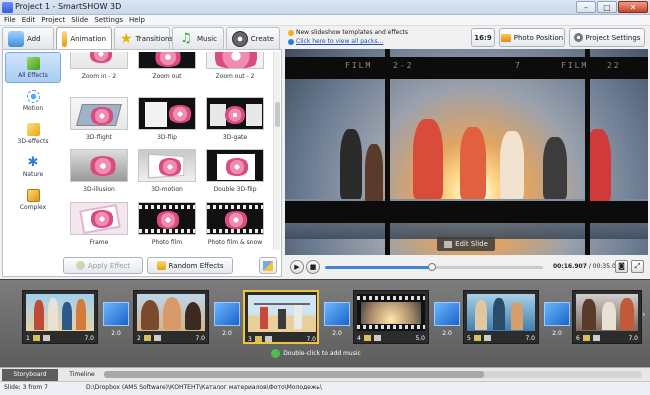  What do you see at coordinates (33, 63) in the screenshot?
I see `plus-icon` at bounding box center [33, 63].